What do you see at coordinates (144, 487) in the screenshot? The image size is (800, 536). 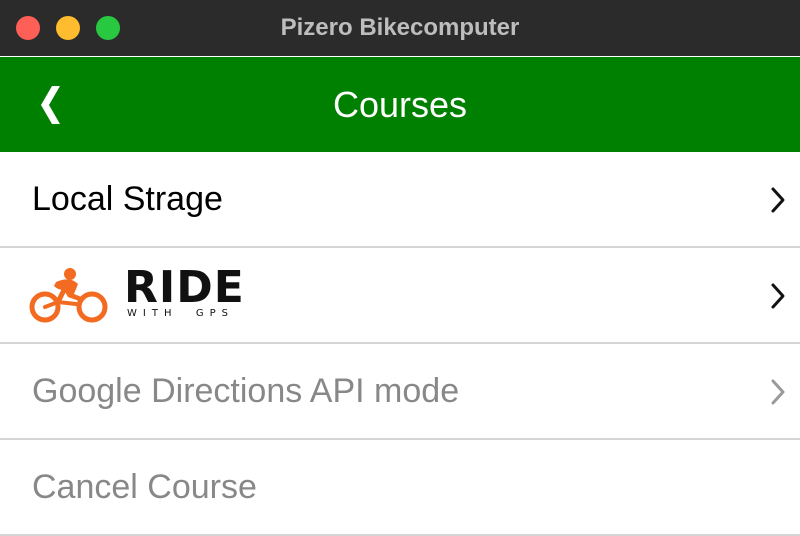 I see `menu-item-label: Cancel Course` at bounding box center [144, 487].